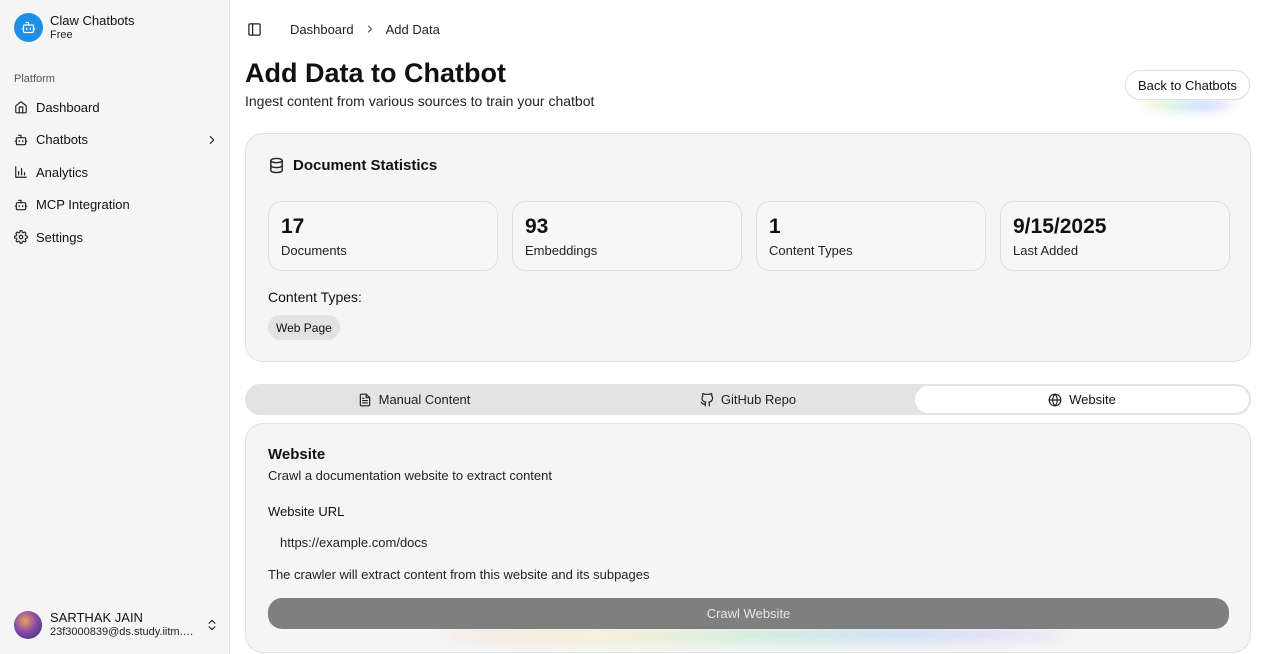 This screenshot has height=654, width=1268. Describe the element at coordinates (748, 613) in the screenshot. I see `crawl-website-button: Crawl Website` at that location.